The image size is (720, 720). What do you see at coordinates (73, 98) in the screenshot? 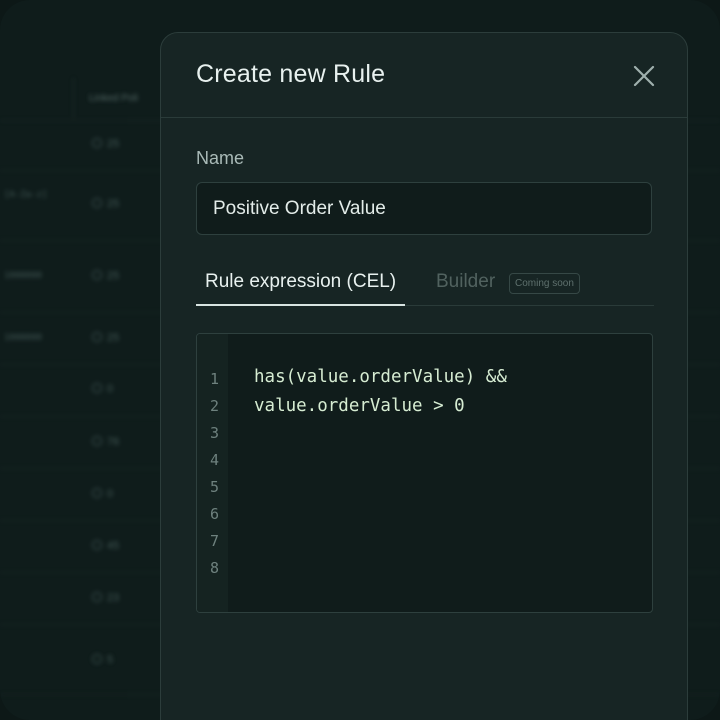
I see `column-divider` at bounding box center [73, 98].